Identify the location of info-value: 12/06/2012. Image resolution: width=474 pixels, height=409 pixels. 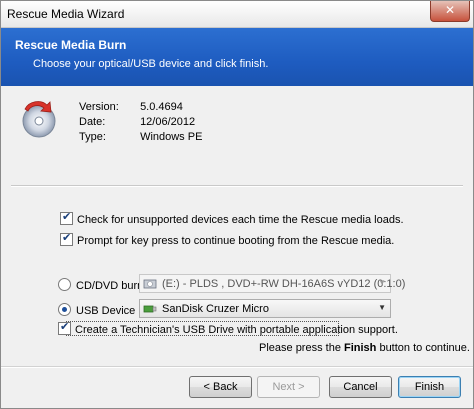
(168, 122).